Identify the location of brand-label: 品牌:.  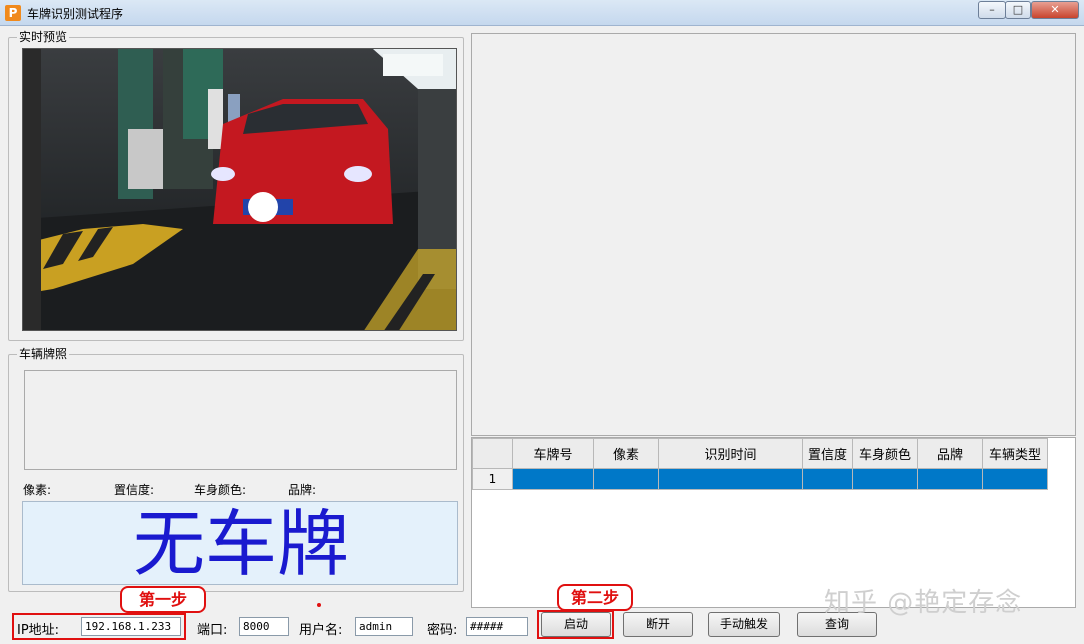
(302, 490).